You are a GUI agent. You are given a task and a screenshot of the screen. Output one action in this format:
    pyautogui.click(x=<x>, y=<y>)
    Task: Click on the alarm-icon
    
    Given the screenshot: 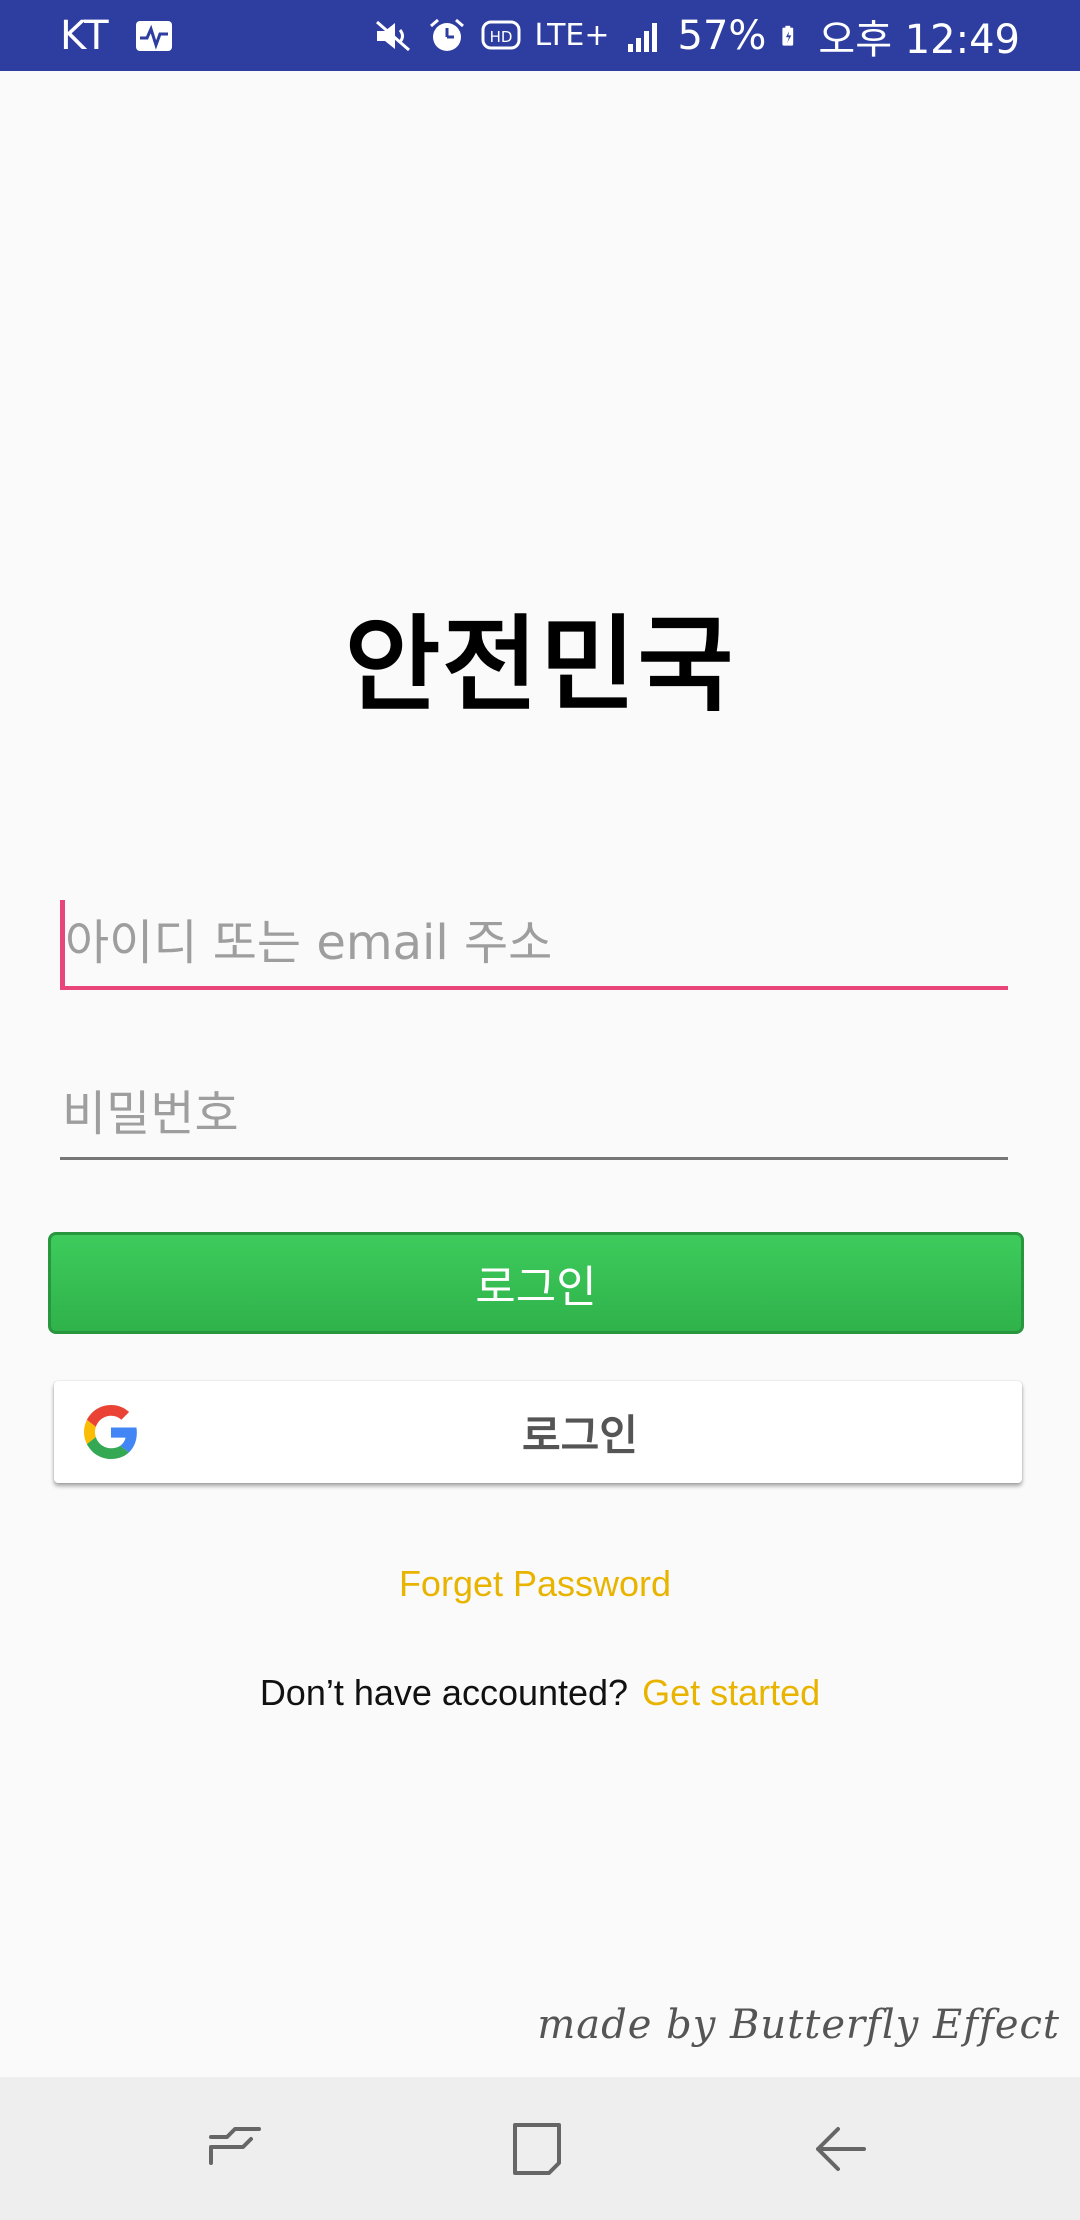 What is the action you would take?
    pyautogui.click(x=446, y=34)
    